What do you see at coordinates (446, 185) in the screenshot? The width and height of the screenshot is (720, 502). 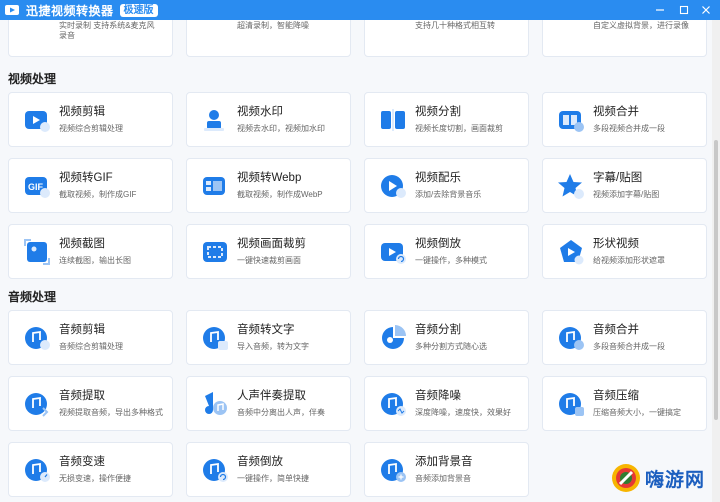 I see `tool-card-video-music: 视频配乐 添加/去除背景音乐` at bounding box center [446, 185].